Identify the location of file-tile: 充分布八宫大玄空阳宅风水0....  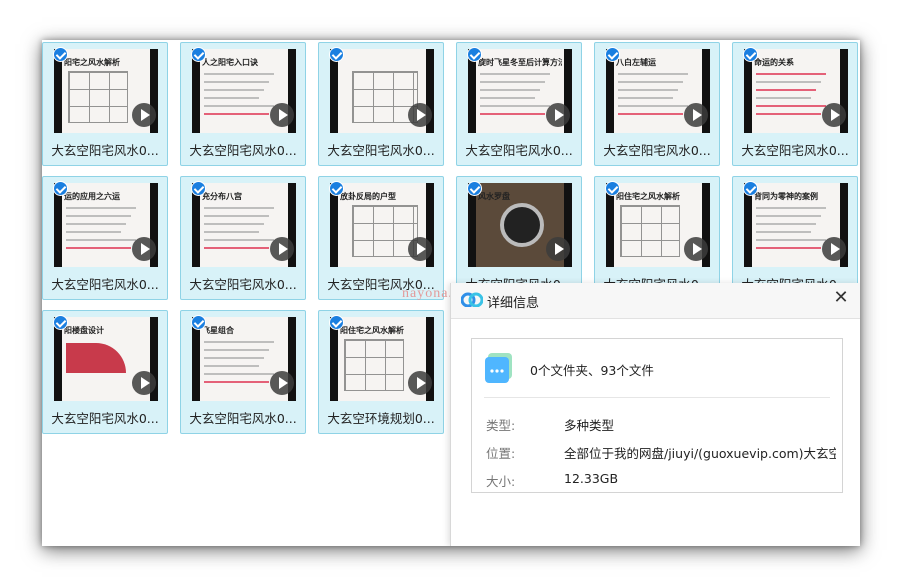
(243, 238).